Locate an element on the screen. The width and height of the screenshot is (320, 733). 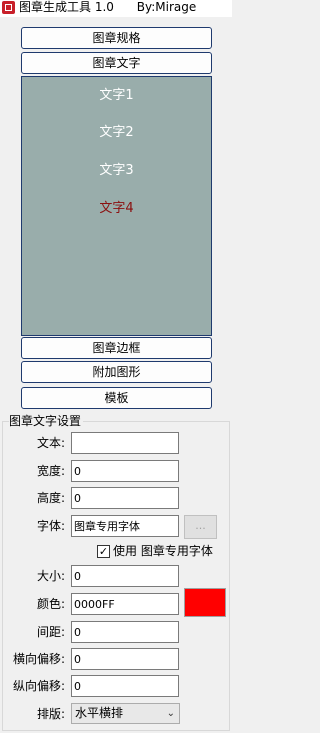
extra-shape-button: 附加图形 is located at coordinates (116, 372).